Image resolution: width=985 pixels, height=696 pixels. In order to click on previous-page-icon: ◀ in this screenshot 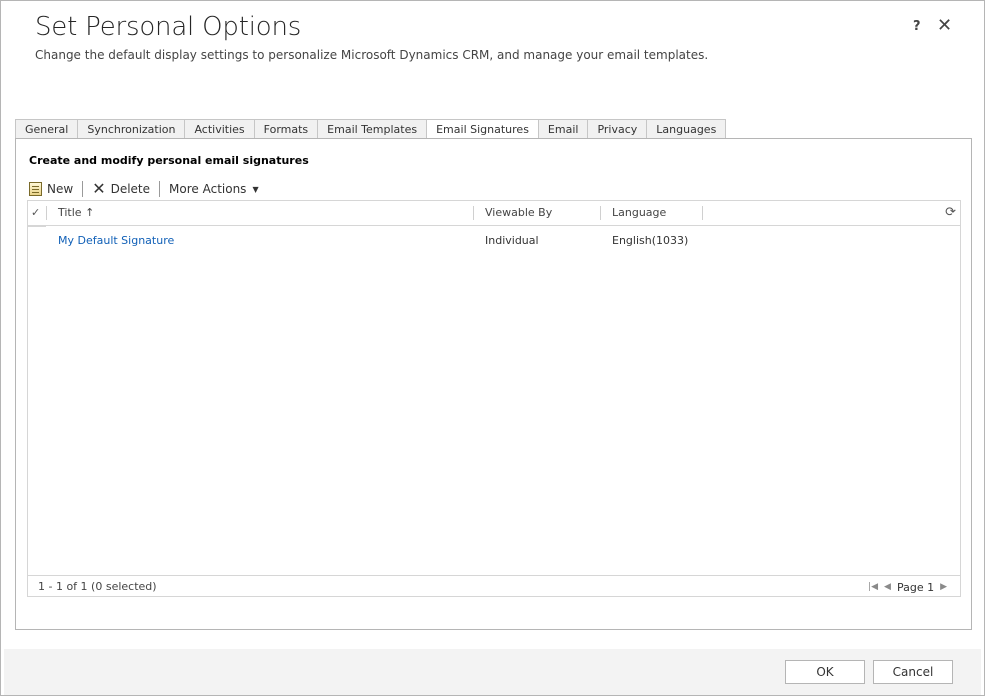, I will do `click(887, 587)`.